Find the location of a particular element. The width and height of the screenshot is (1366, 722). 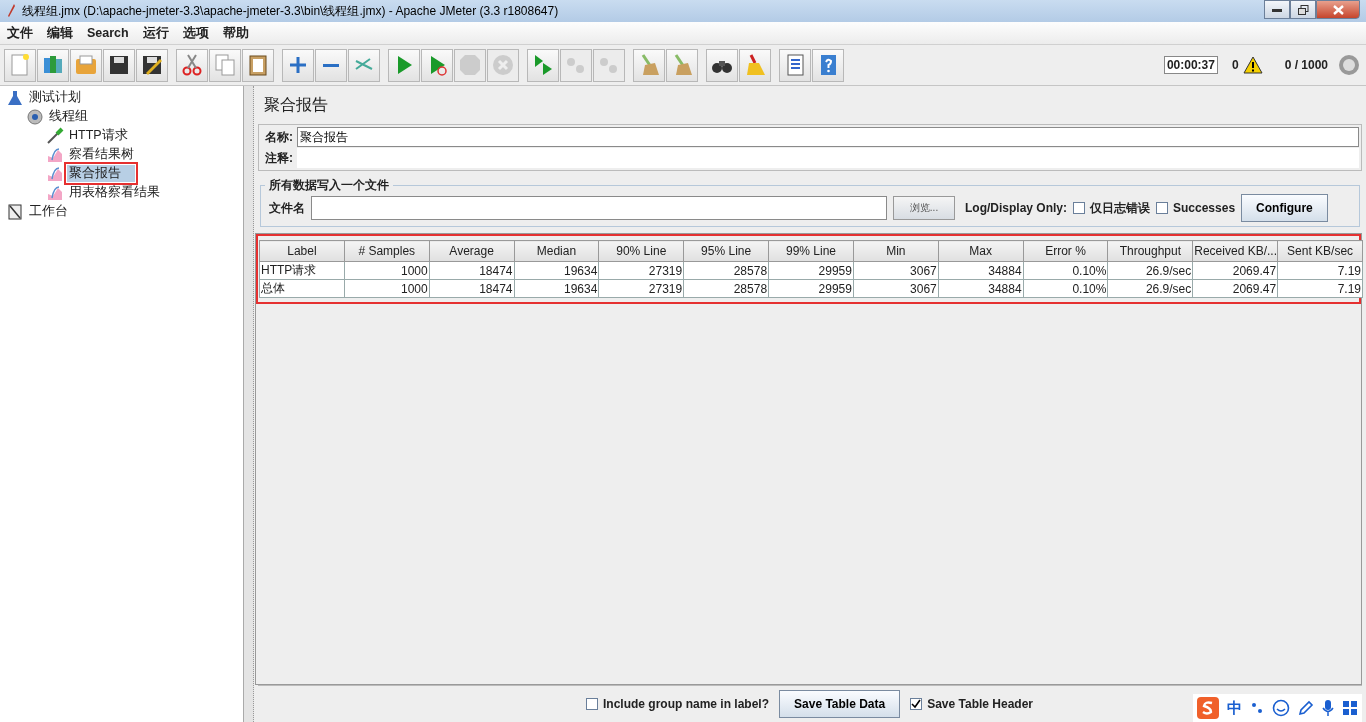

tree-item: 线程组 is located at coordinates (68, 116).